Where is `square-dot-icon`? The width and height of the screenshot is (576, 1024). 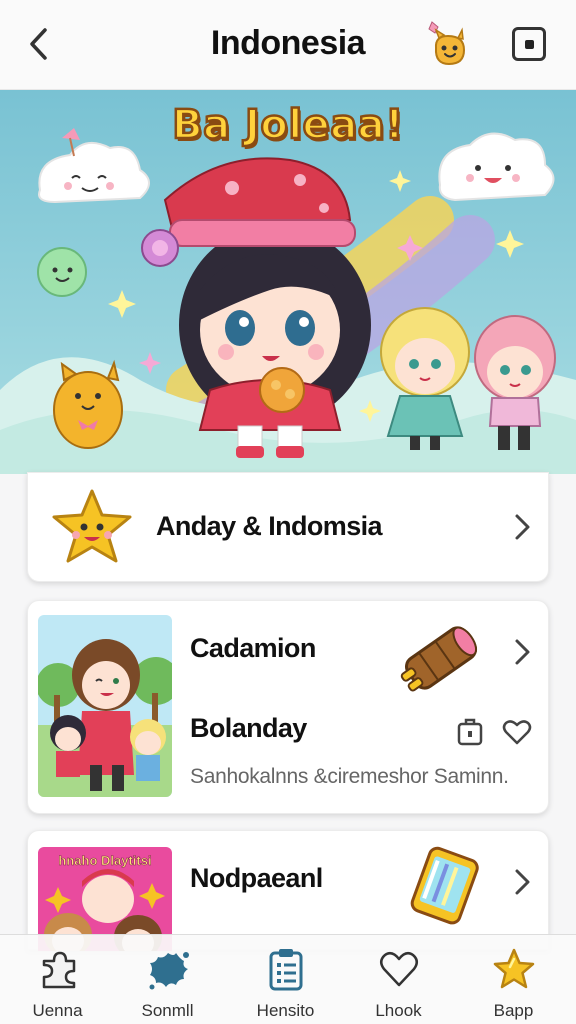 square-dot-icon is located at coordinates (529, 44).